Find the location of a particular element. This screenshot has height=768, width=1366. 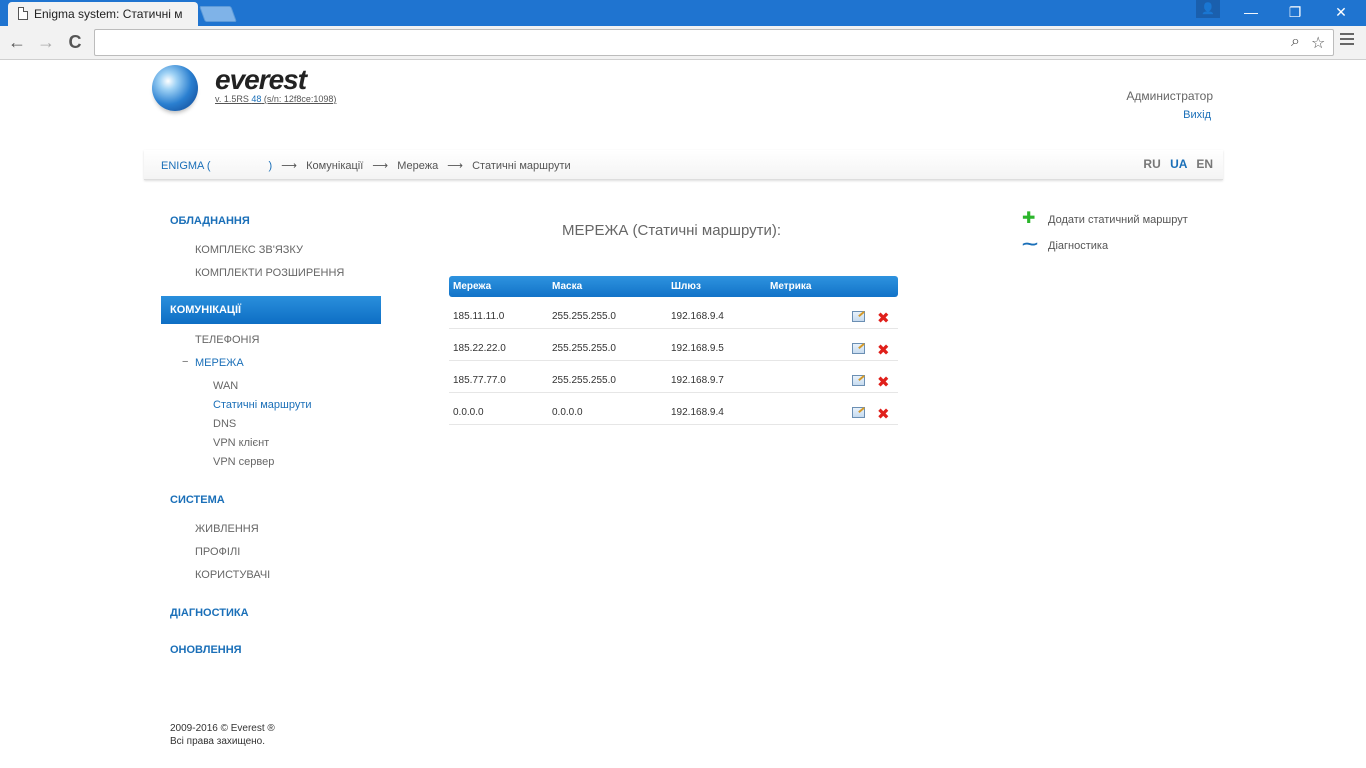

table-row: 0.0.0.0 0.0.0.0 192.168.9.4 ✖ is located at coordinates (673, 409).